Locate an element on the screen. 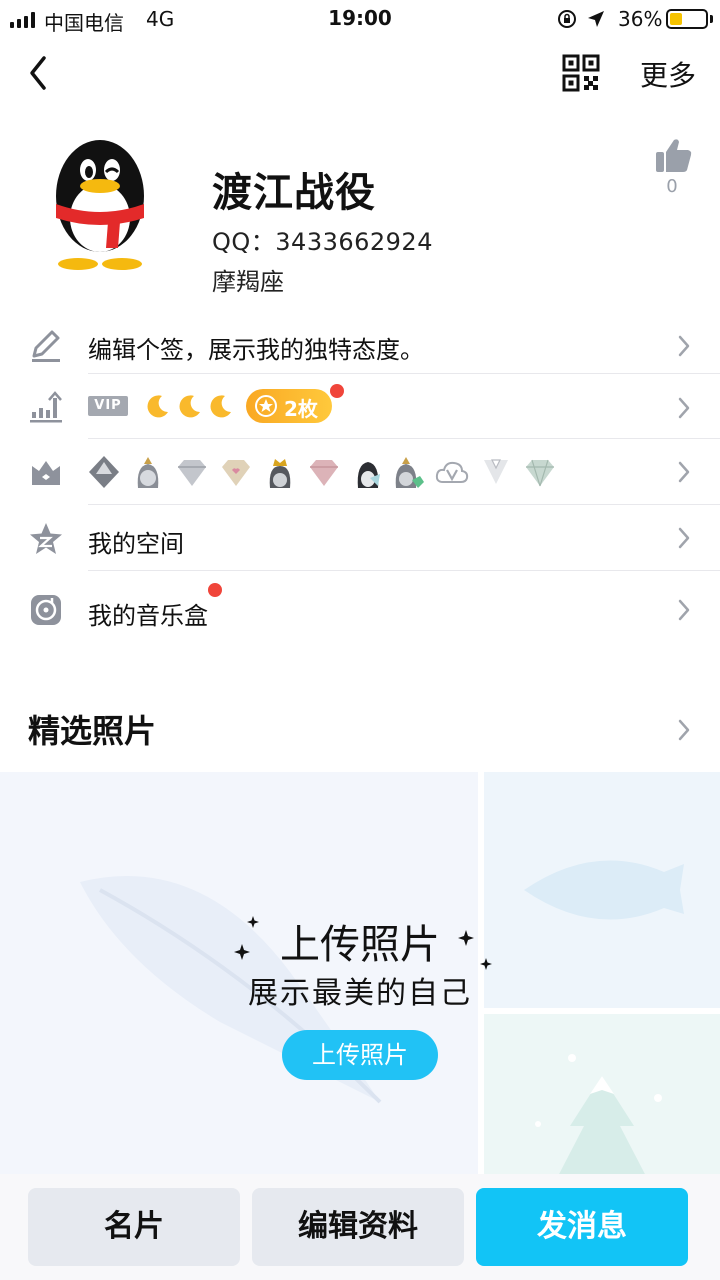 The height and width of the screenshot is (1280, 720). penguin-gem-medal-icon is located at coordinates (368, 475).